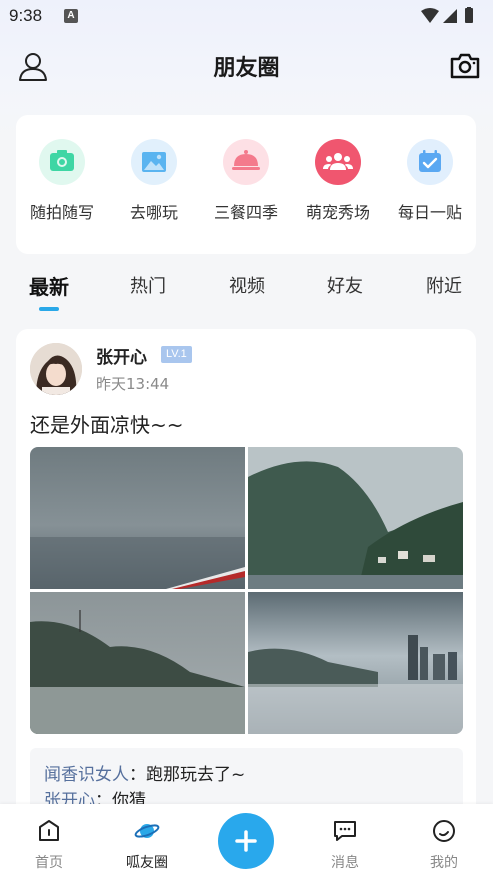 The image size is (493, 876). Describe the element at coordinates (450, 16) in the screenshot. I see `signal-icon` at that location.